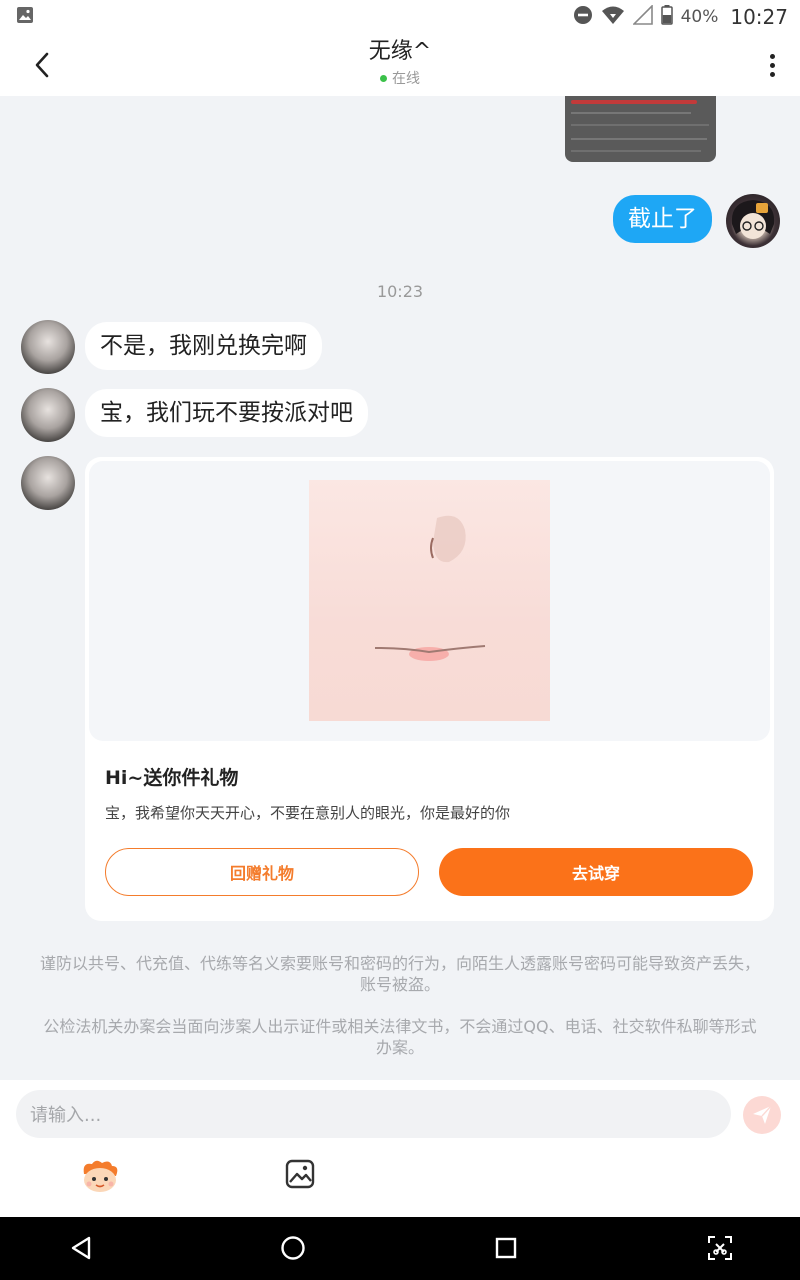  What do you see at coordinates (400, 65) in the screenshot?
I see `chat-header: 无缘^ 在线` at bounding box center [400, 65].